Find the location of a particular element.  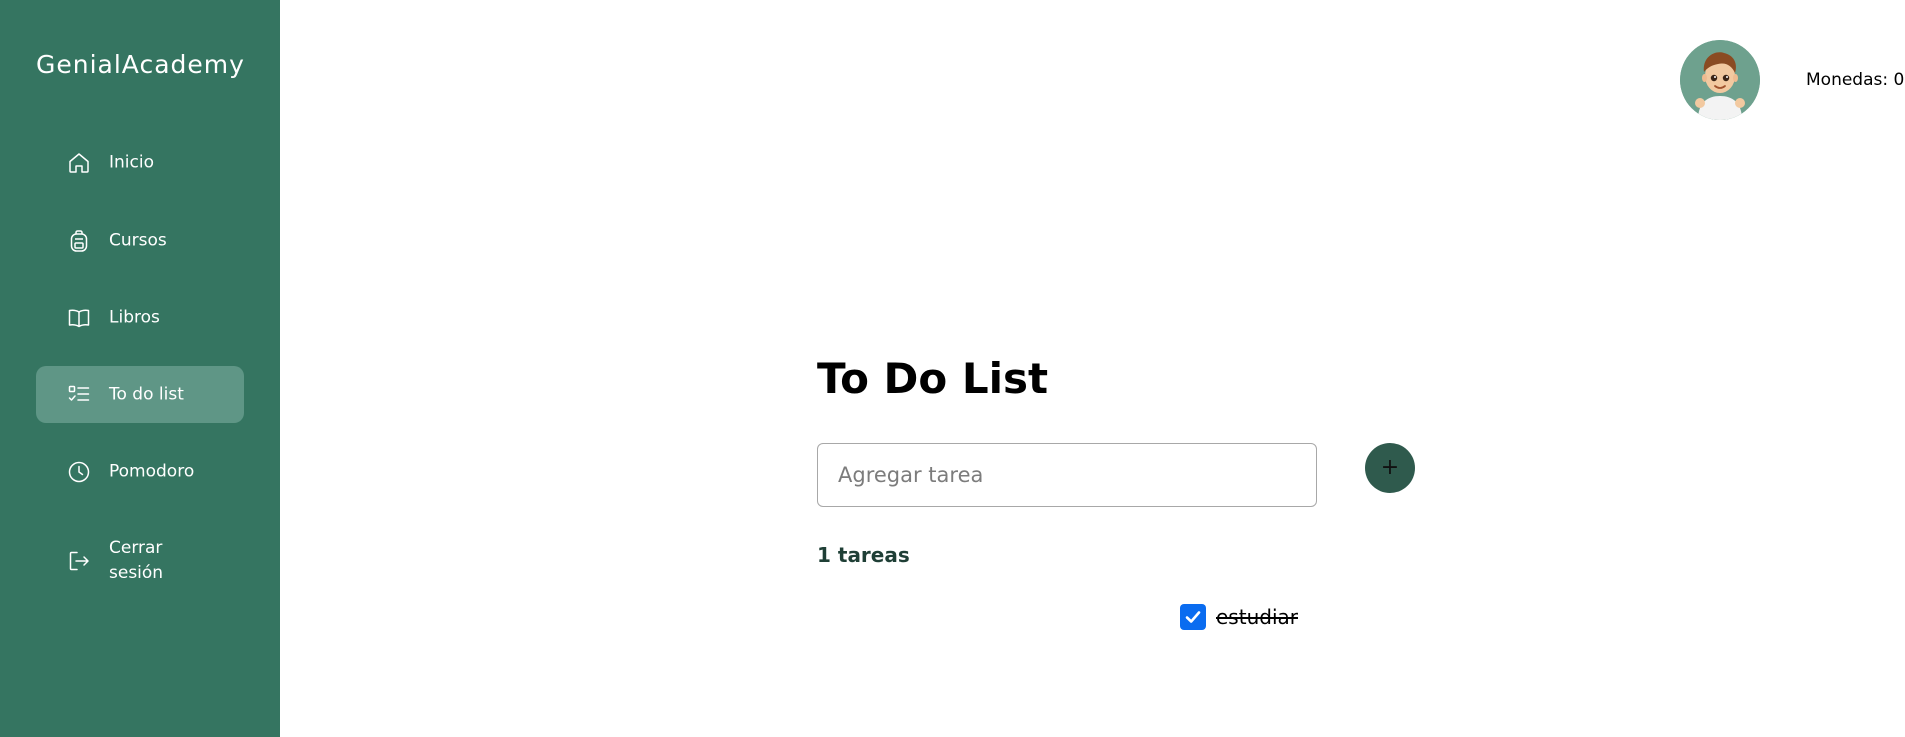

avatar is located at coordinates (1720, 80).